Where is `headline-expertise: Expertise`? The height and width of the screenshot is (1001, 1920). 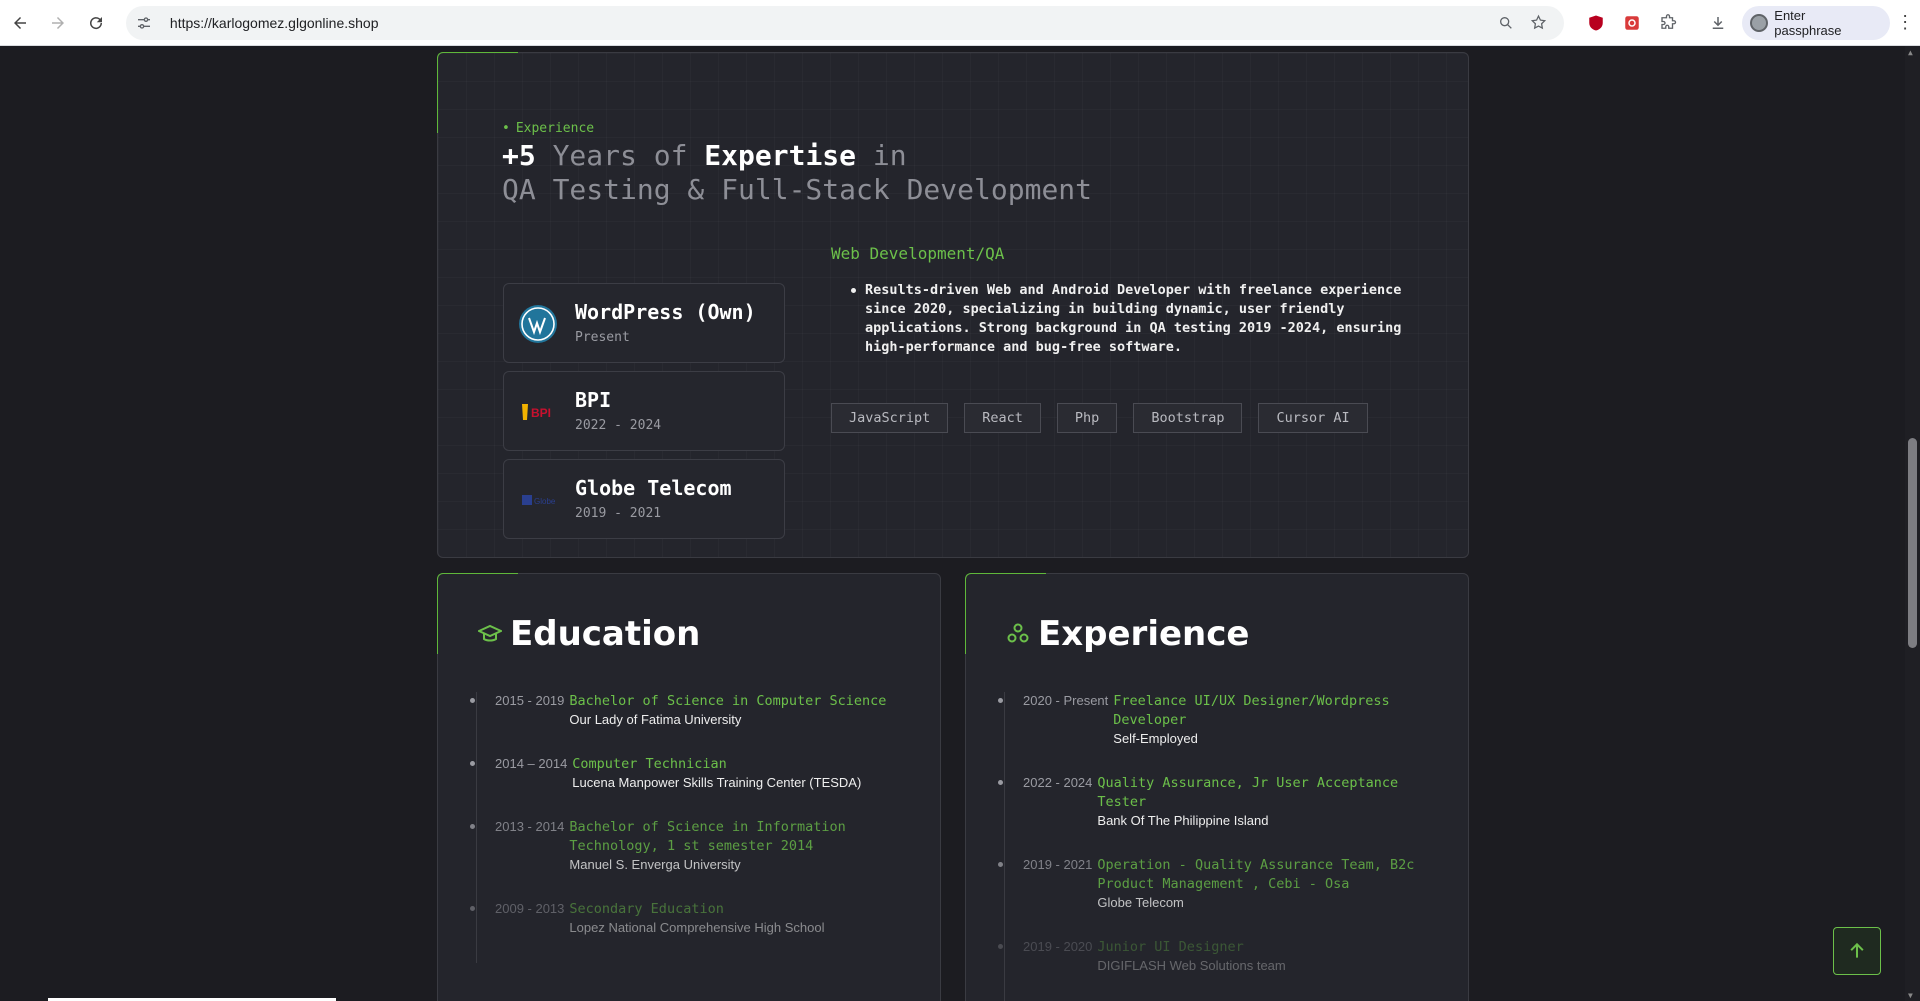 headline-expertise: Expertise is located at coordinates (780, 155).